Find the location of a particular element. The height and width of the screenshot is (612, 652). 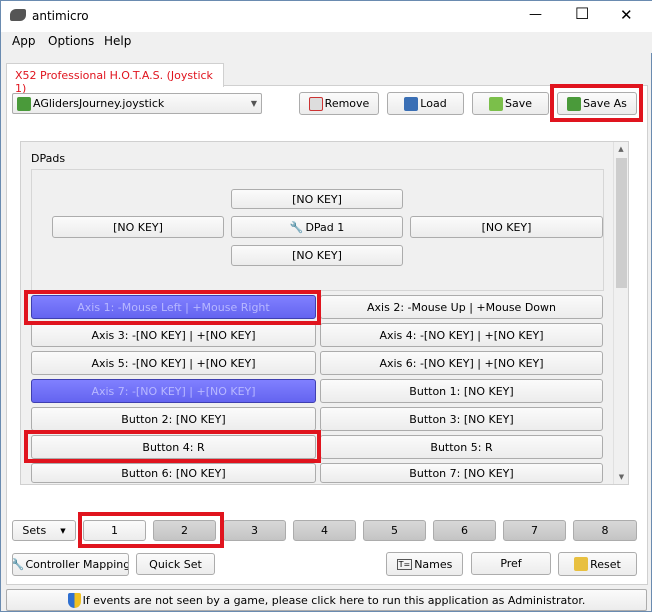

mapping-button: Axis 5: -[NO KEY] | +[NO KEY] is located at coordinates (173, 363).